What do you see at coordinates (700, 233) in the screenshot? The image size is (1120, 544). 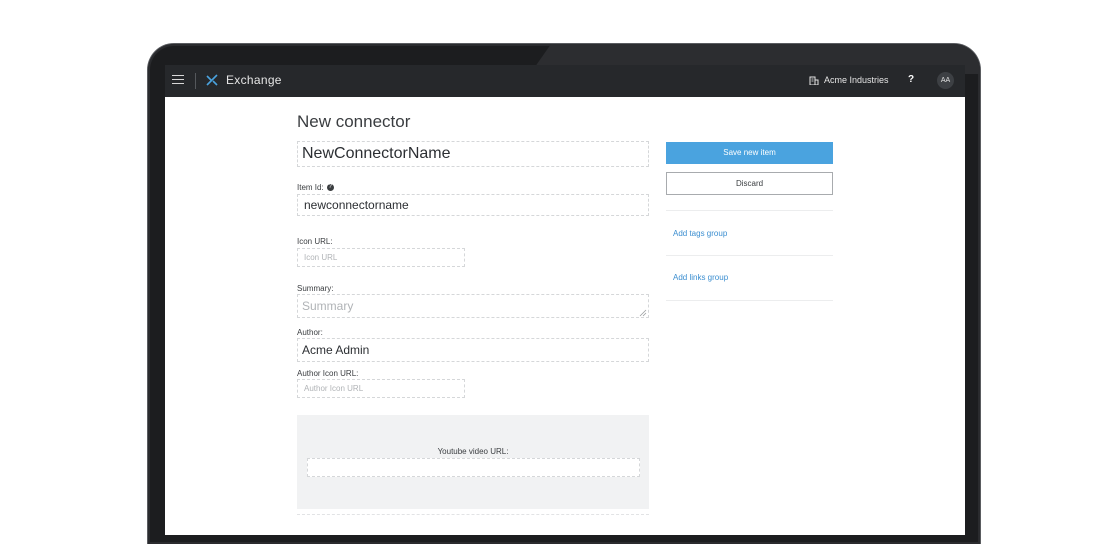 I see `add-tags-group-link: Add tags group` at bounding box center [700, 233].